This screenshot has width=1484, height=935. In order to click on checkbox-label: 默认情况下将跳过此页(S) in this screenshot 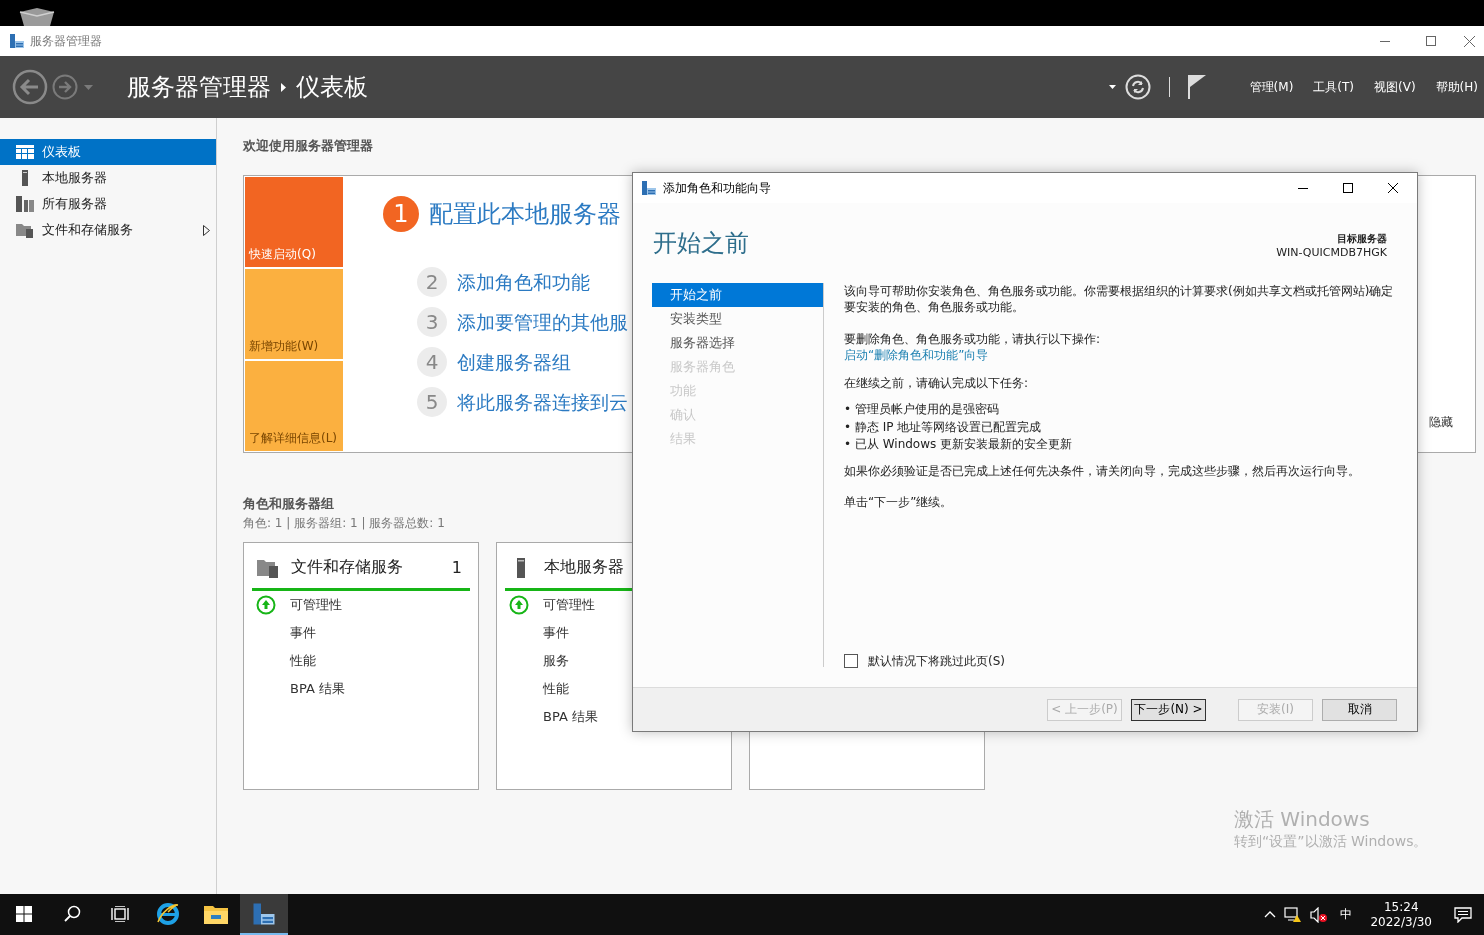, I will do `click(936, 661)`.